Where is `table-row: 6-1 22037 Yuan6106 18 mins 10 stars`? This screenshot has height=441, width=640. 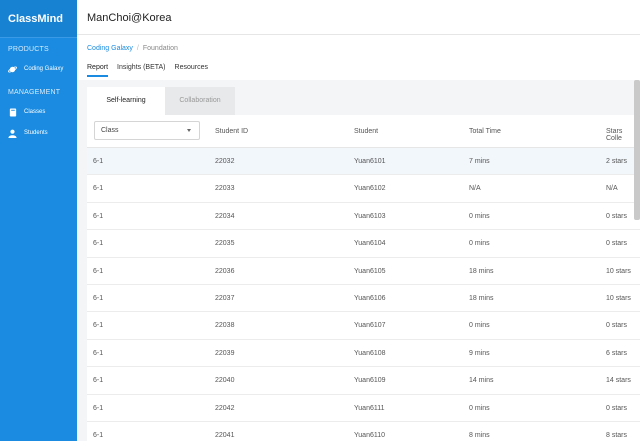
table-row: 6-1 22037 Yuan6106 18 mins 10 stars is located at coordinates (363, 299).